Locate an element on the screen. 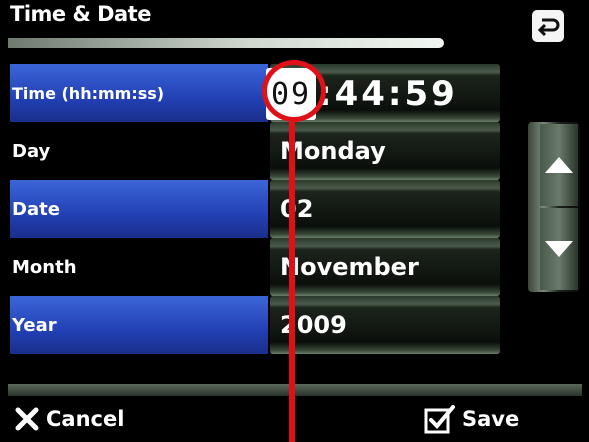  x-icon is located at coordinates (27, 419).